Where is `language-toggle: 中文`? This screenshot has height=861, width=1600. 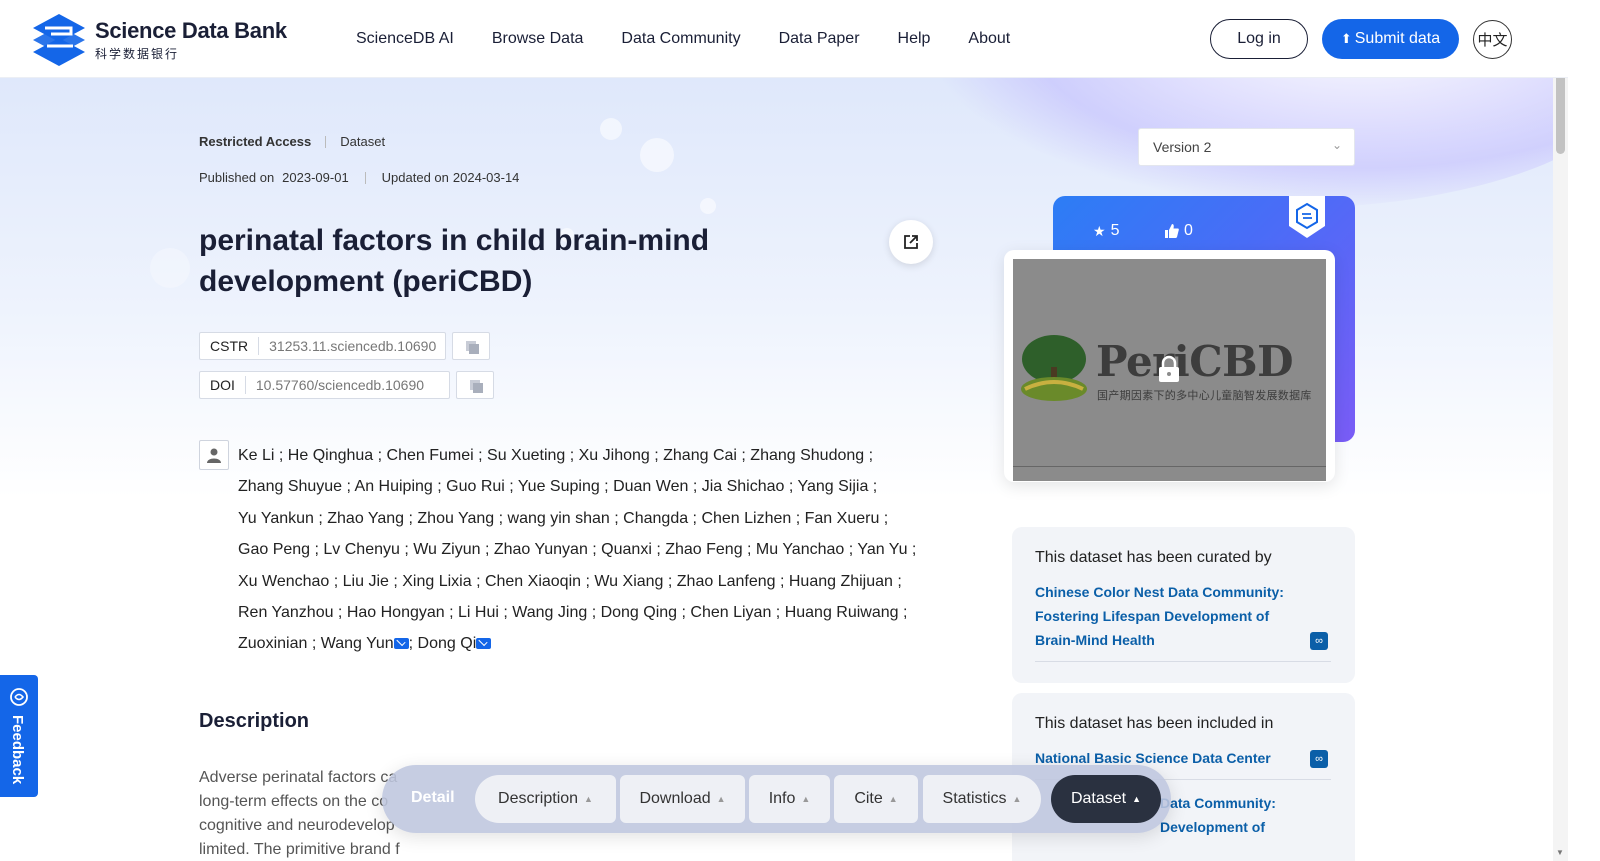
language-toggle: 中文 is located at coordinates (1492, 39).